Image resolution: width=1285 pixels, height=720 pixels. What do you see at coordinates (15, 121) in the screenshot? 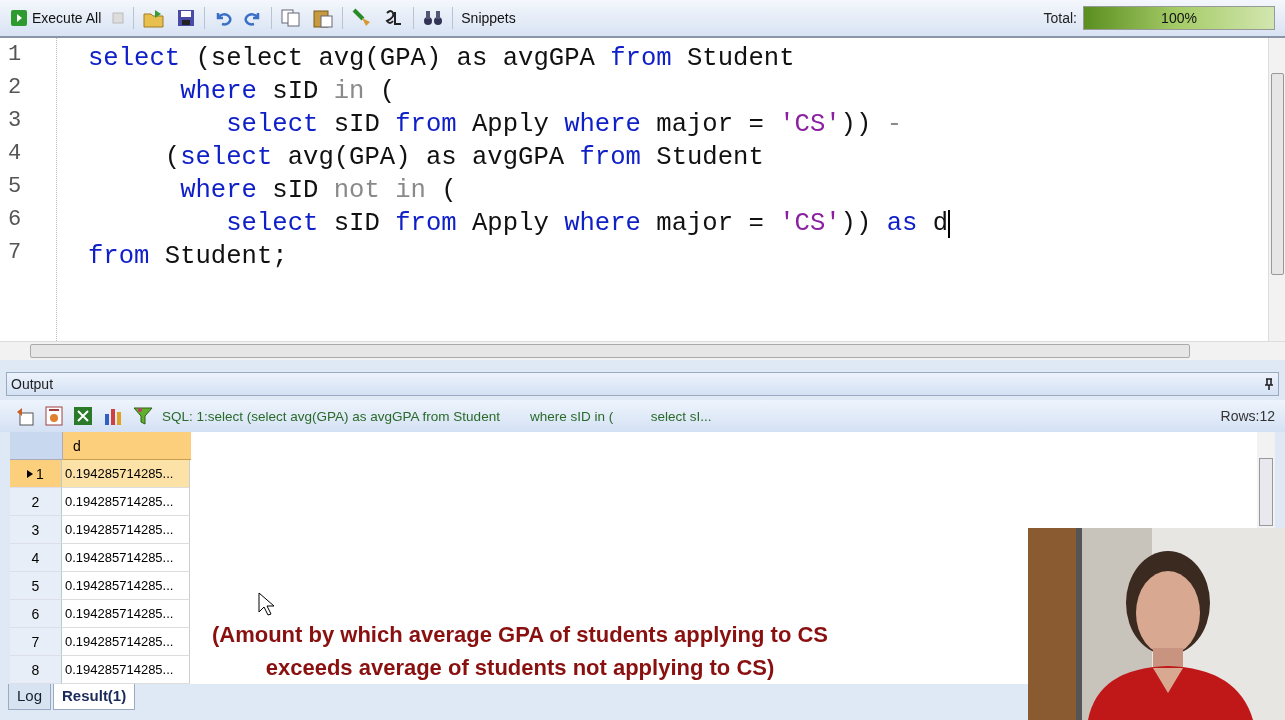
I see `line-number: 3` at bounding box center [15, 121].